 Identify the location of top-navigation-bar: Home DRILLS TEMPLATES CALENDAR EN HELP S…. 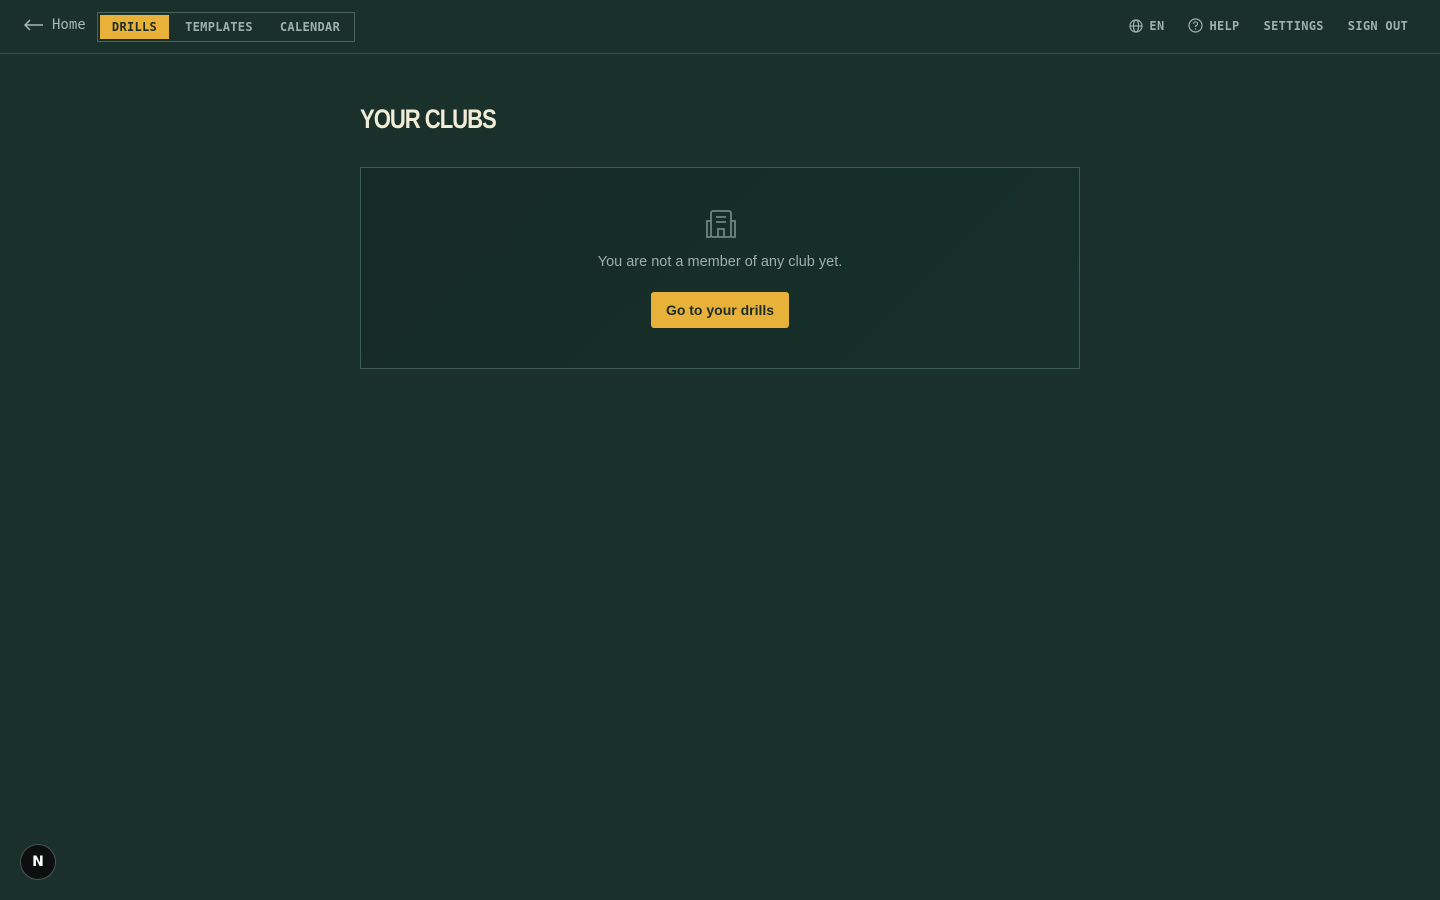
(720, 27).